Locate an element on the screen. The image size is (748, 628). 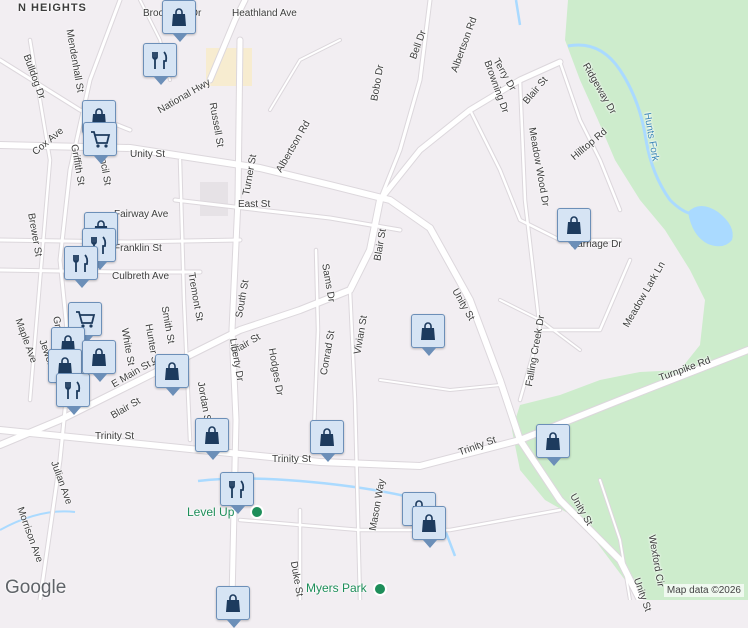
bell-bobo is located at coordinates (305, 75).